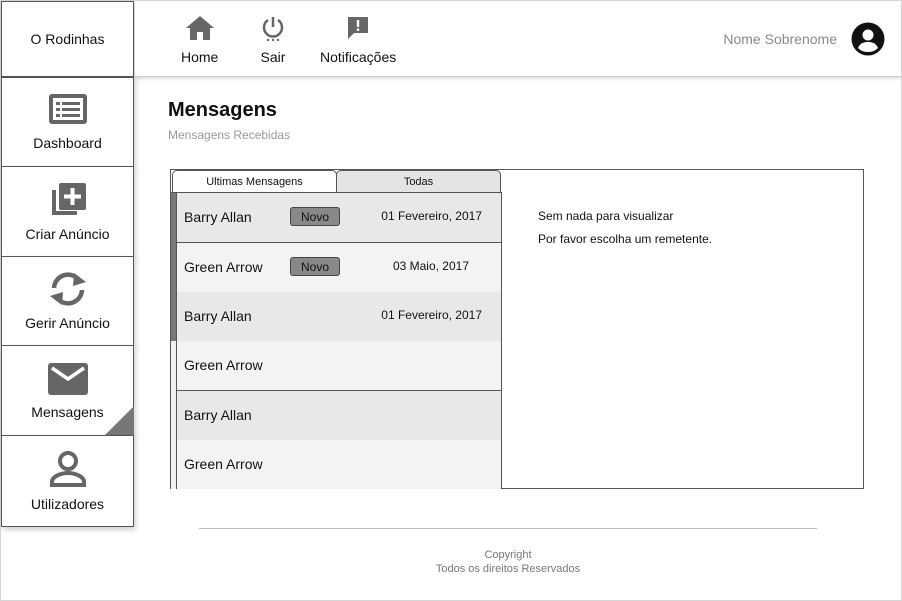 The height and width of the screenshot is (601, 902). What do you see at coordinates (229, 135) in the screenshot?
I see `page-subtitle: Mensagens Recebidas` at bounding box center [229, 135].